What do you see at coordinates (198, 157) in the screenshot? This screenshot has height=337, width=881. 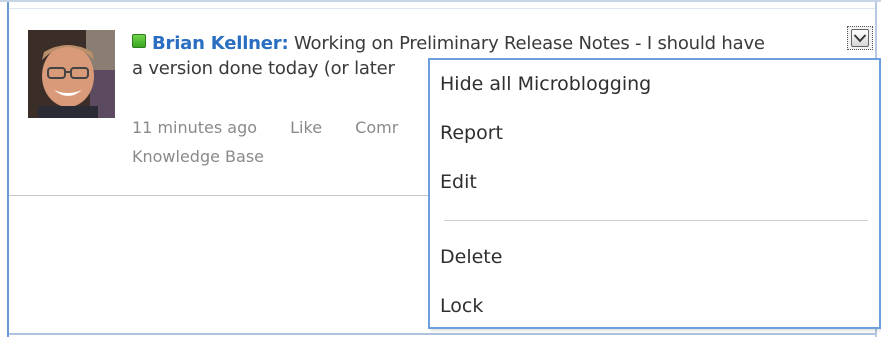 I see `category-link: Knowledge Base` at bounding box center [198, 157].